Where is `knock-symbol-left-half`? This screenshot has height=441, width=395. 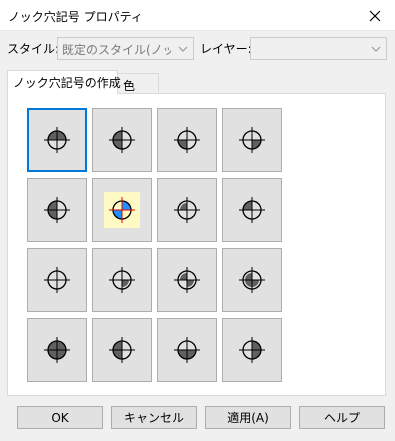 knock-symbol-left-half is located at coordinates (57, 210).